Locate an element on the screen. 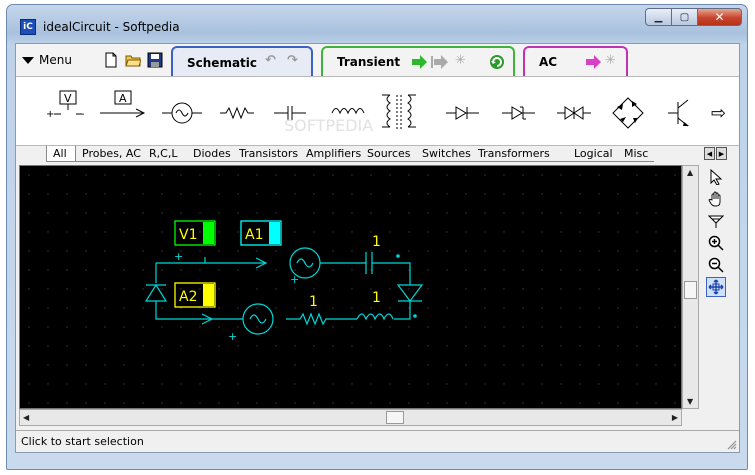  zoom-out-tool is located at coordinates (716, 265).